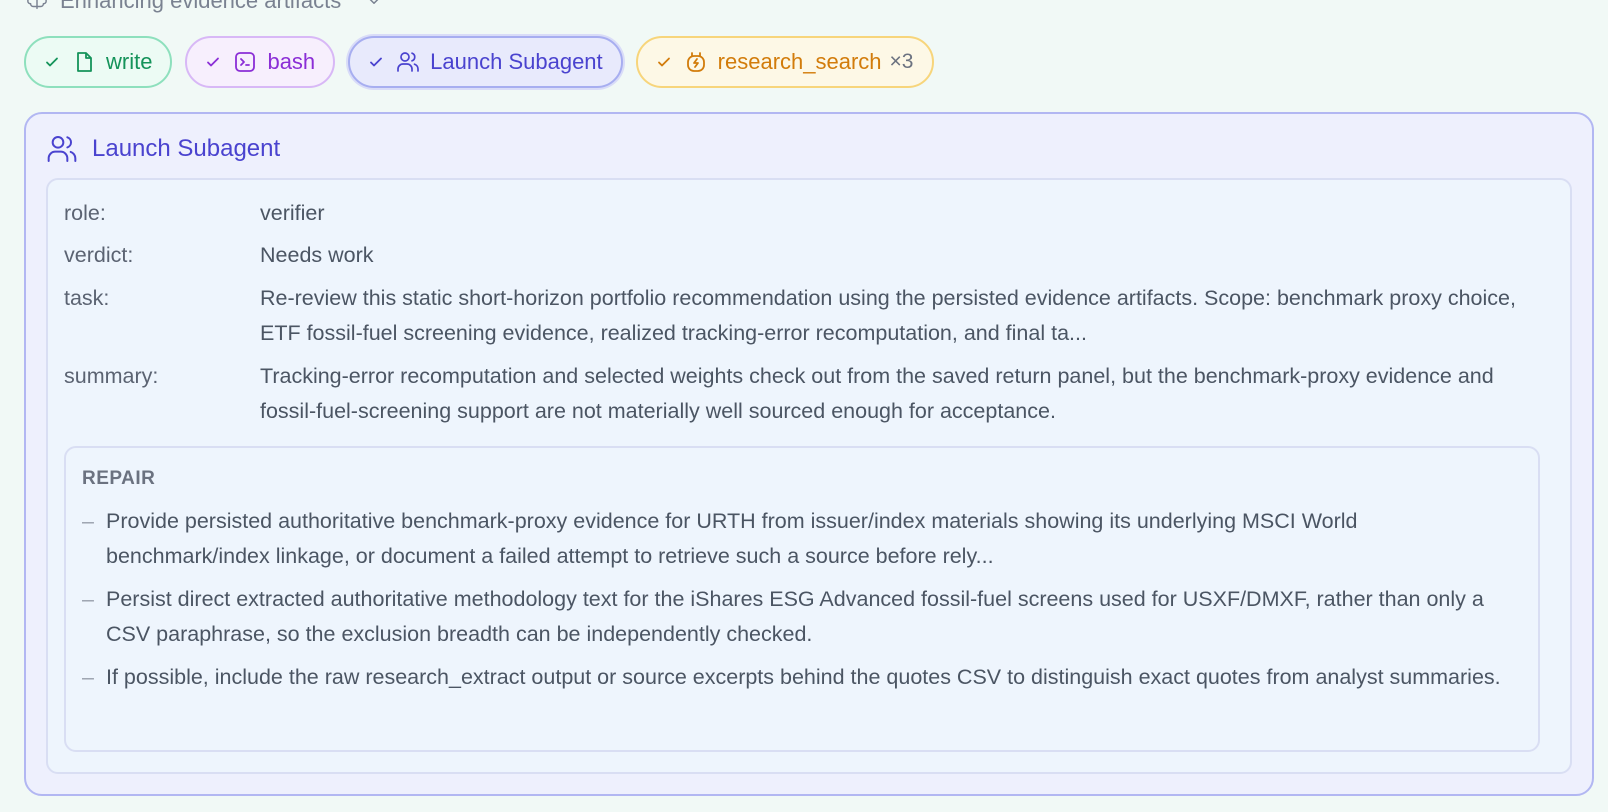 The height and width of the screenshot is (812, 1608). Describe the element at coordinates (809, 255) in the screenshot. I see `field-verdict: verdict: Needs work` at that location.